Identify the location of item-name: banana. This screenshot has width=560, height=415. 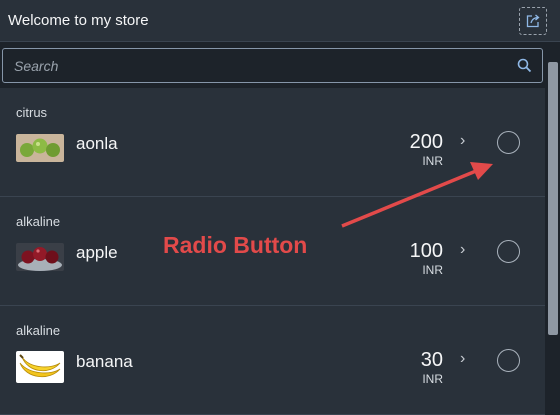
(104, 361).